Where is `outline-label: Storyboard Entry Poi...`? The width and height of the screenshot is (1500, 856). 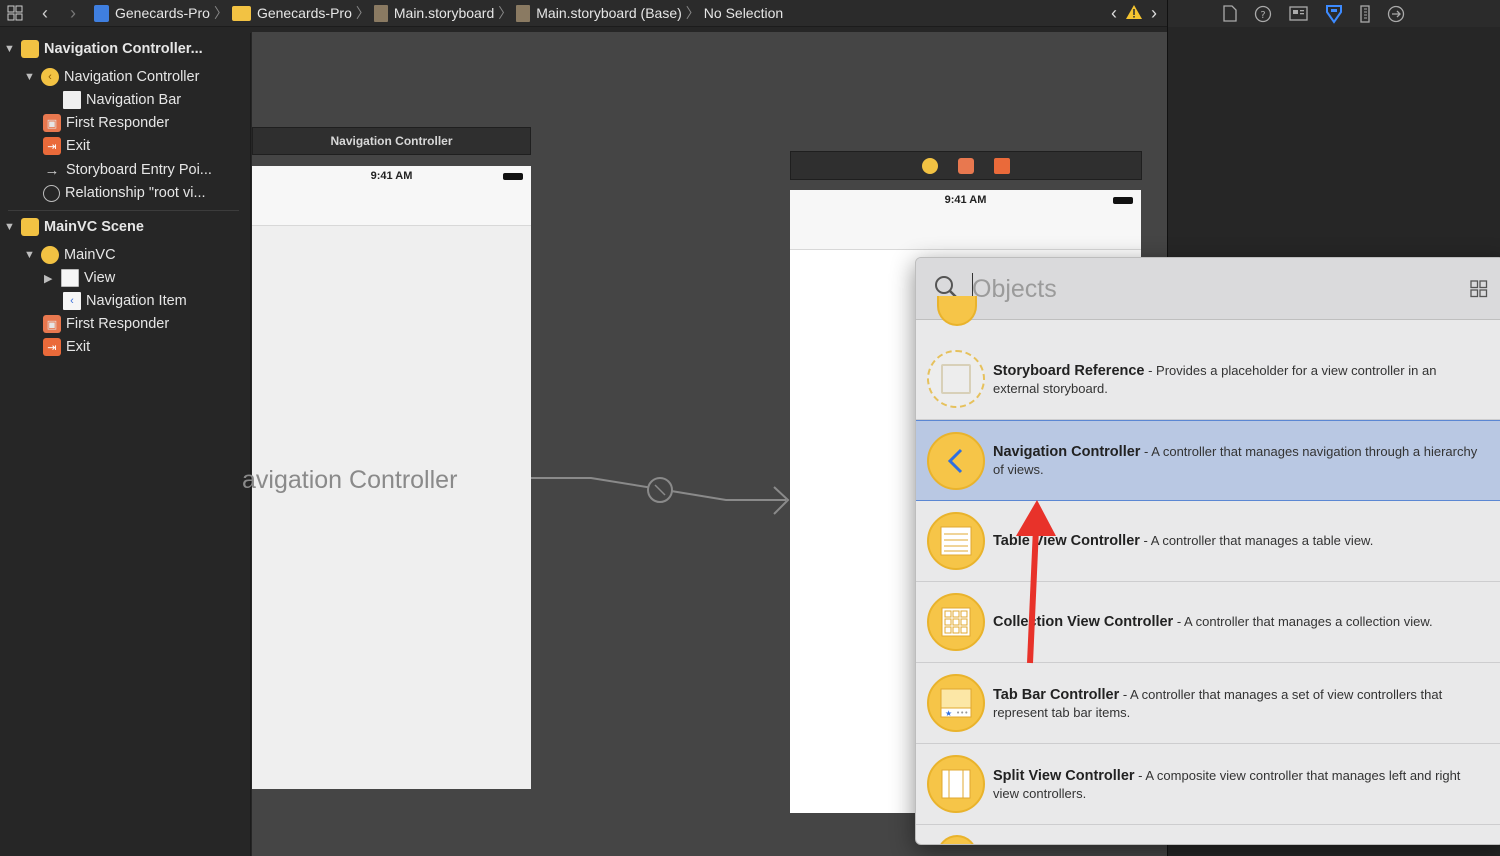 outline-label: Storyboard Entry Poi... is located at coordinates (139, 170).